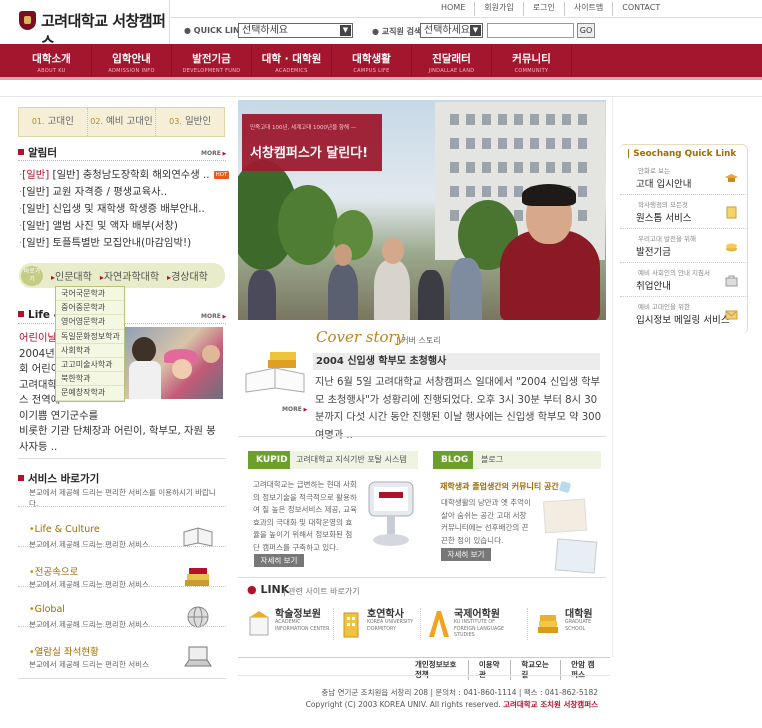 The image size is (762, 728). What do you see at coordinates (198, 656) in the screenshot?
I see `laptop-icon` at bounding box center [198, 656].